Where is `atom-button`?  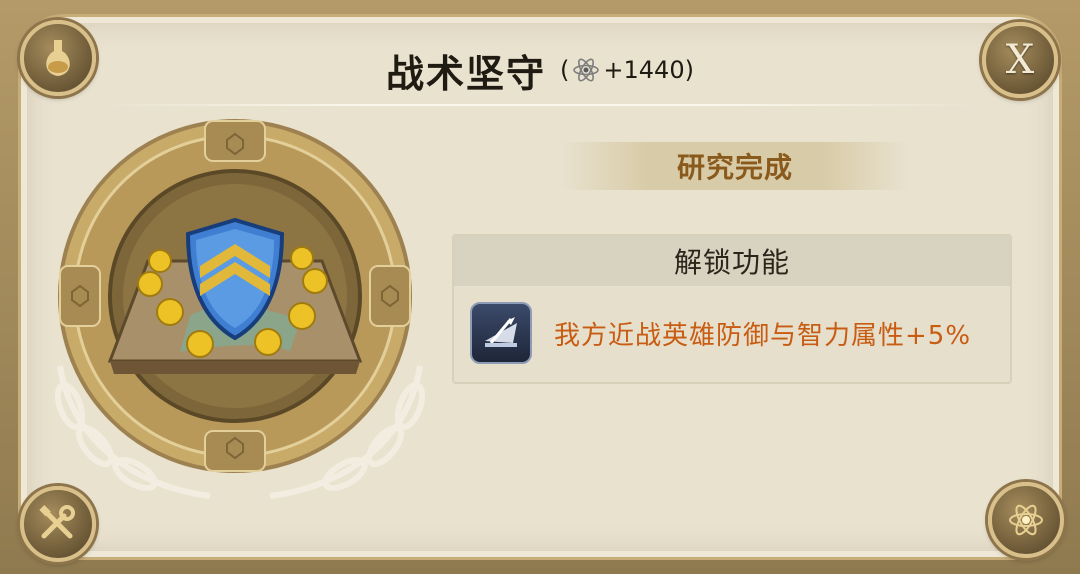
atom-button is located at coordinates (1026, 520).